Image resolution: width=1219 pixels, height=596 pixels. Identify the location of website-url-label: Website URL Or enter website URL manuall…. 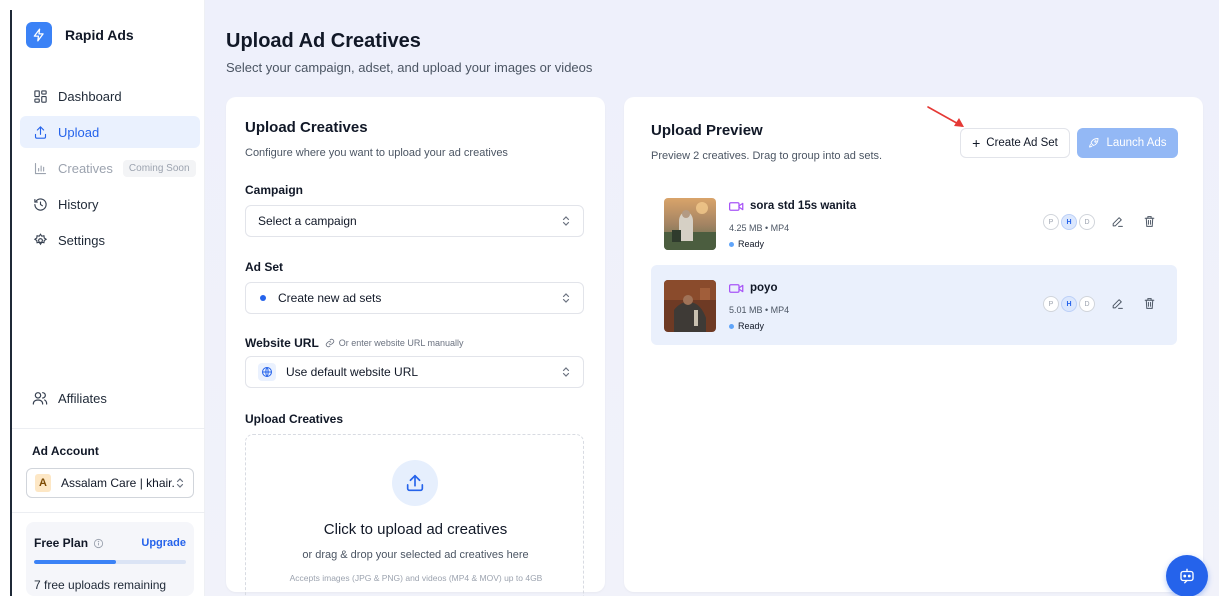
(354, 343).